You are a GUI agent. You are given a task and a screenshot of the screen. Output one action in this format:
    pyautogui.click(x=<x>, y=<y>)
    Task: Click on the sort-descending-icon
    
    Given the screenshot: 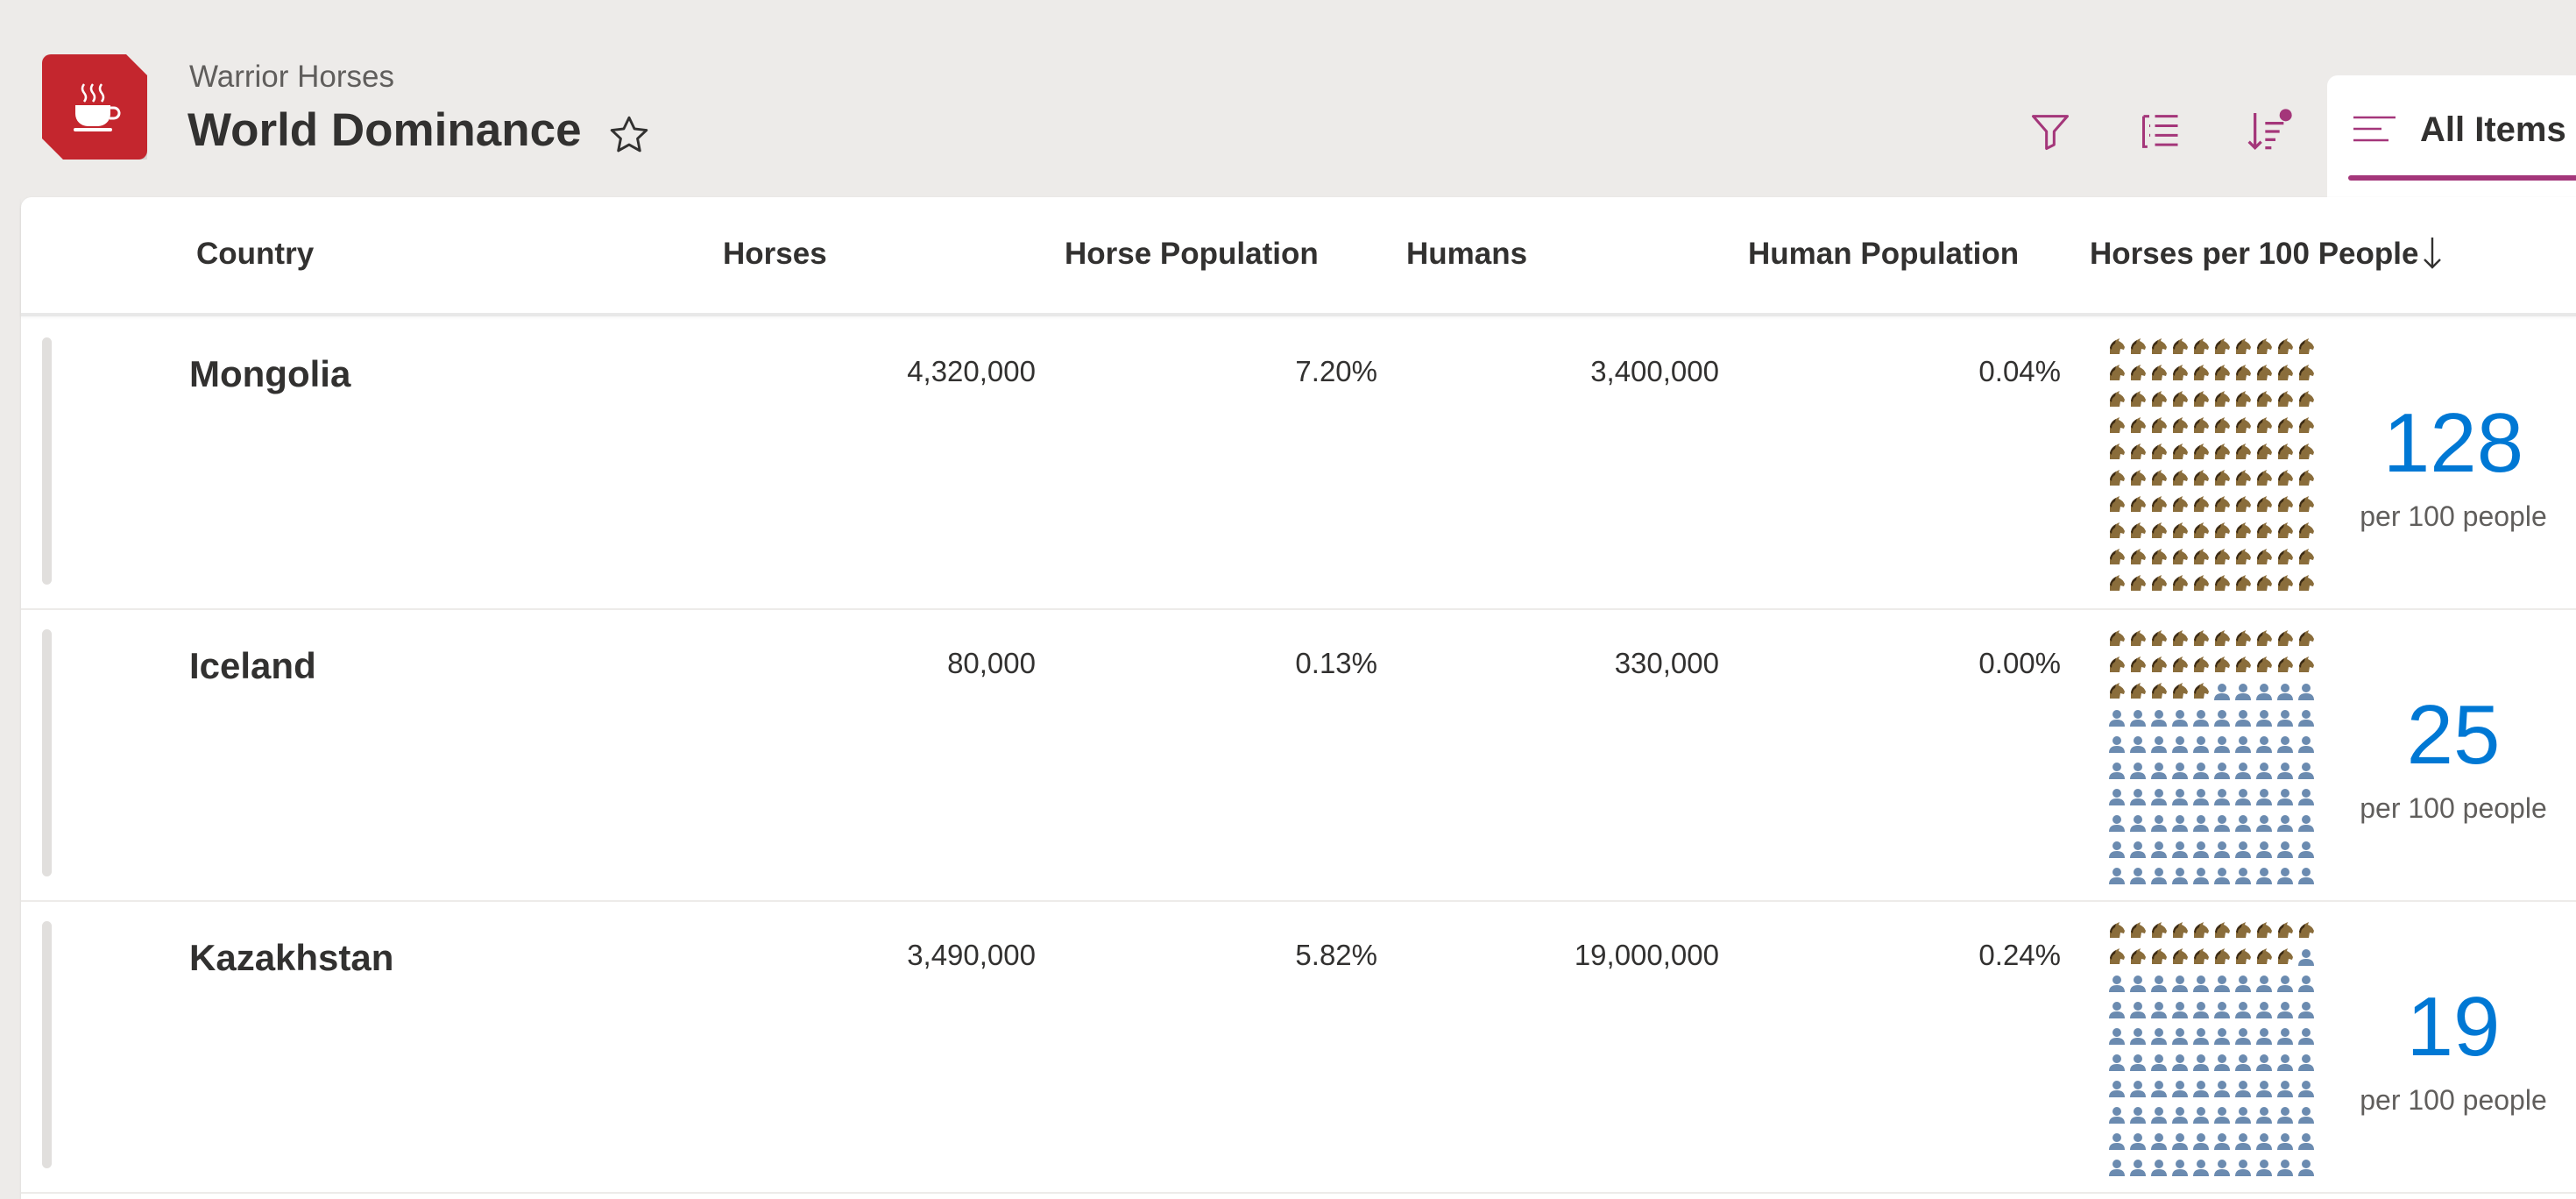 What is the action you would take?
    pyautogui.click(x=2432, y=254)
    